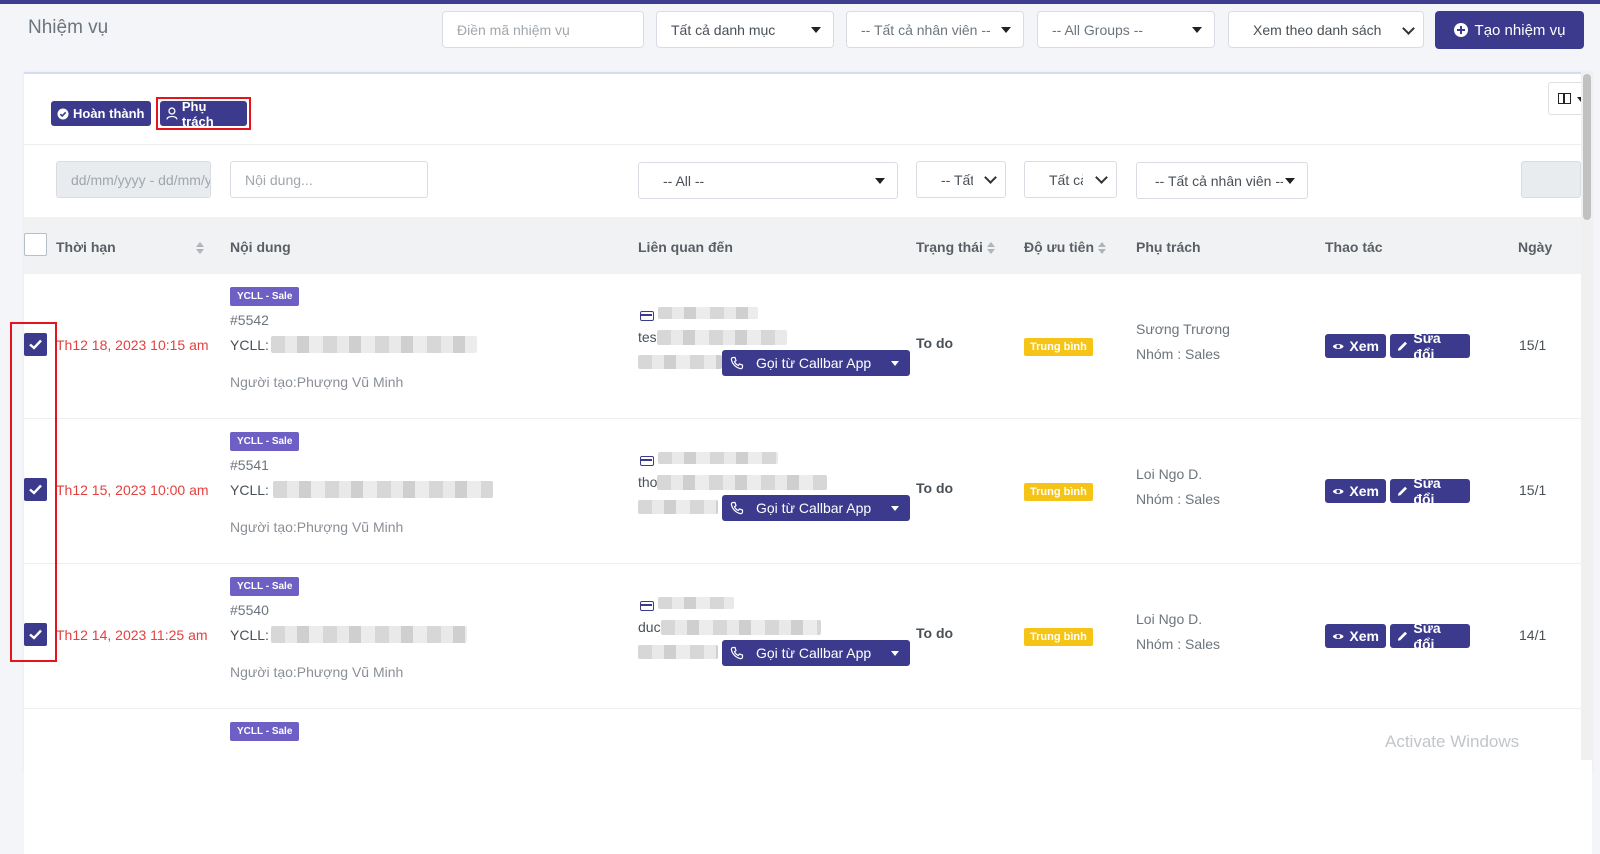 The height and width of the screenshot is (854, 1600). What do you see at coordinates (1317, 29) in the screenshot?
I see `view-mode-label: Xem theo danh sách` at bounding box center [1317, 29].